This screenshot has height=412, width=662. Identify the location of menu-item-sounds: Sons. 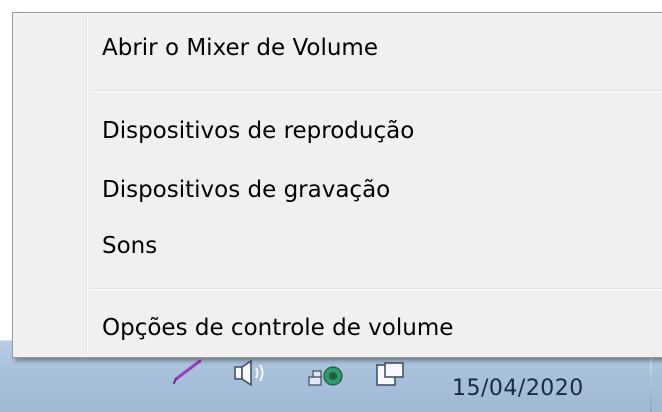
(339, 246).